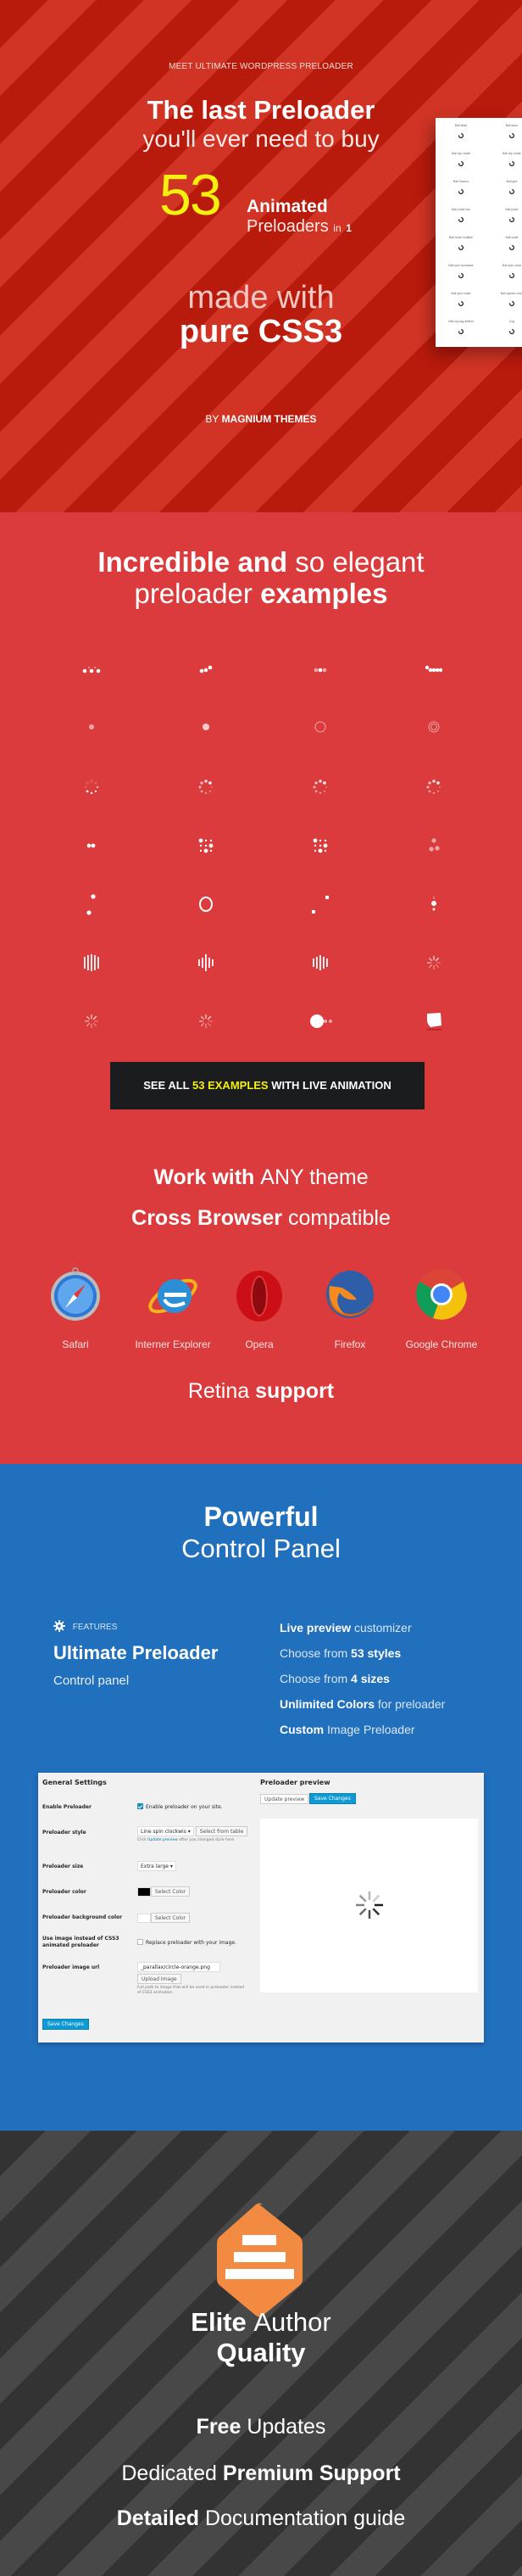  What do you see at coordinates (261, 1548) in the screenshot?
I see `panel-subtitle: Control Panel` at bounding box center [261, 1548].